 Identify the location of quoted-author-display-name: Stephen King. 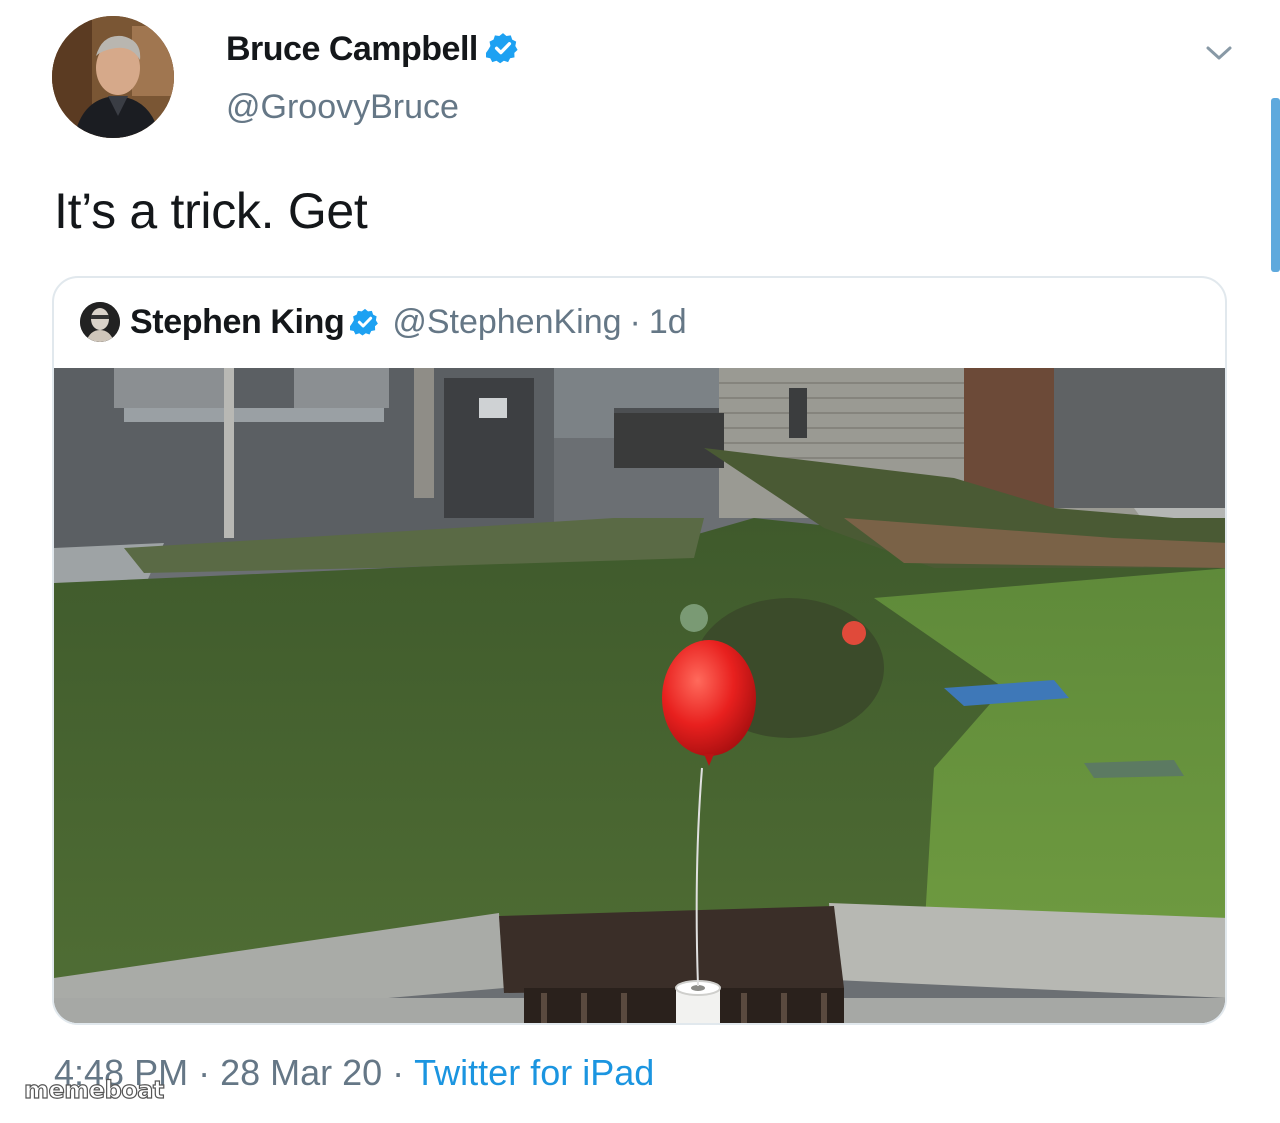
(237, 322).